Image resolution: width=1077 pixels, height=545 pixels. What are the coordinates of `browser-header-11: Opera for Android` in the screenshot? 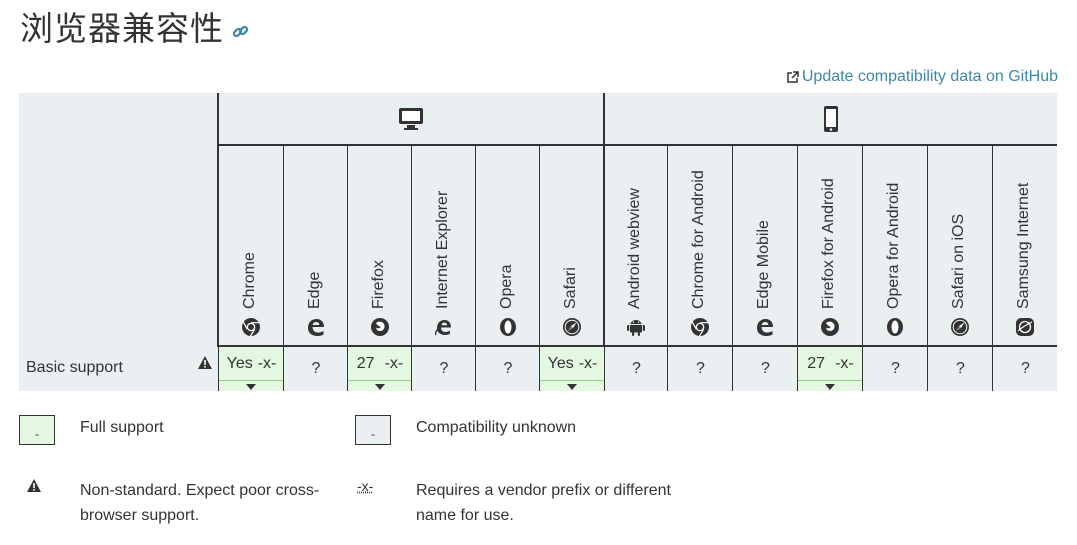 It's located at (894, 246).